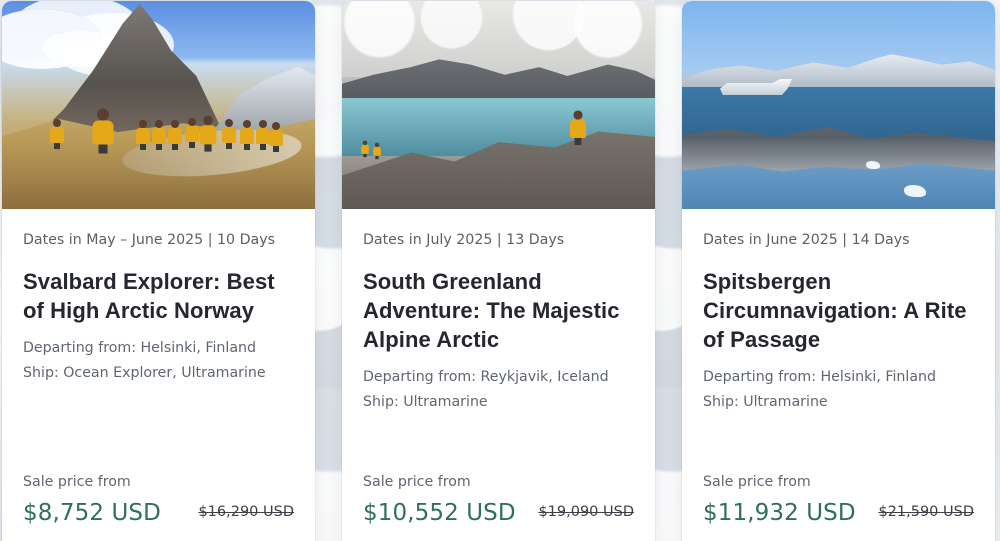 This screenshot has height=541, width=1000. Describe the element at coordinates (144, 373) in the screenshot. I see `ship-name: Ship: Ocean Explorer, Ultramarine` at that location.